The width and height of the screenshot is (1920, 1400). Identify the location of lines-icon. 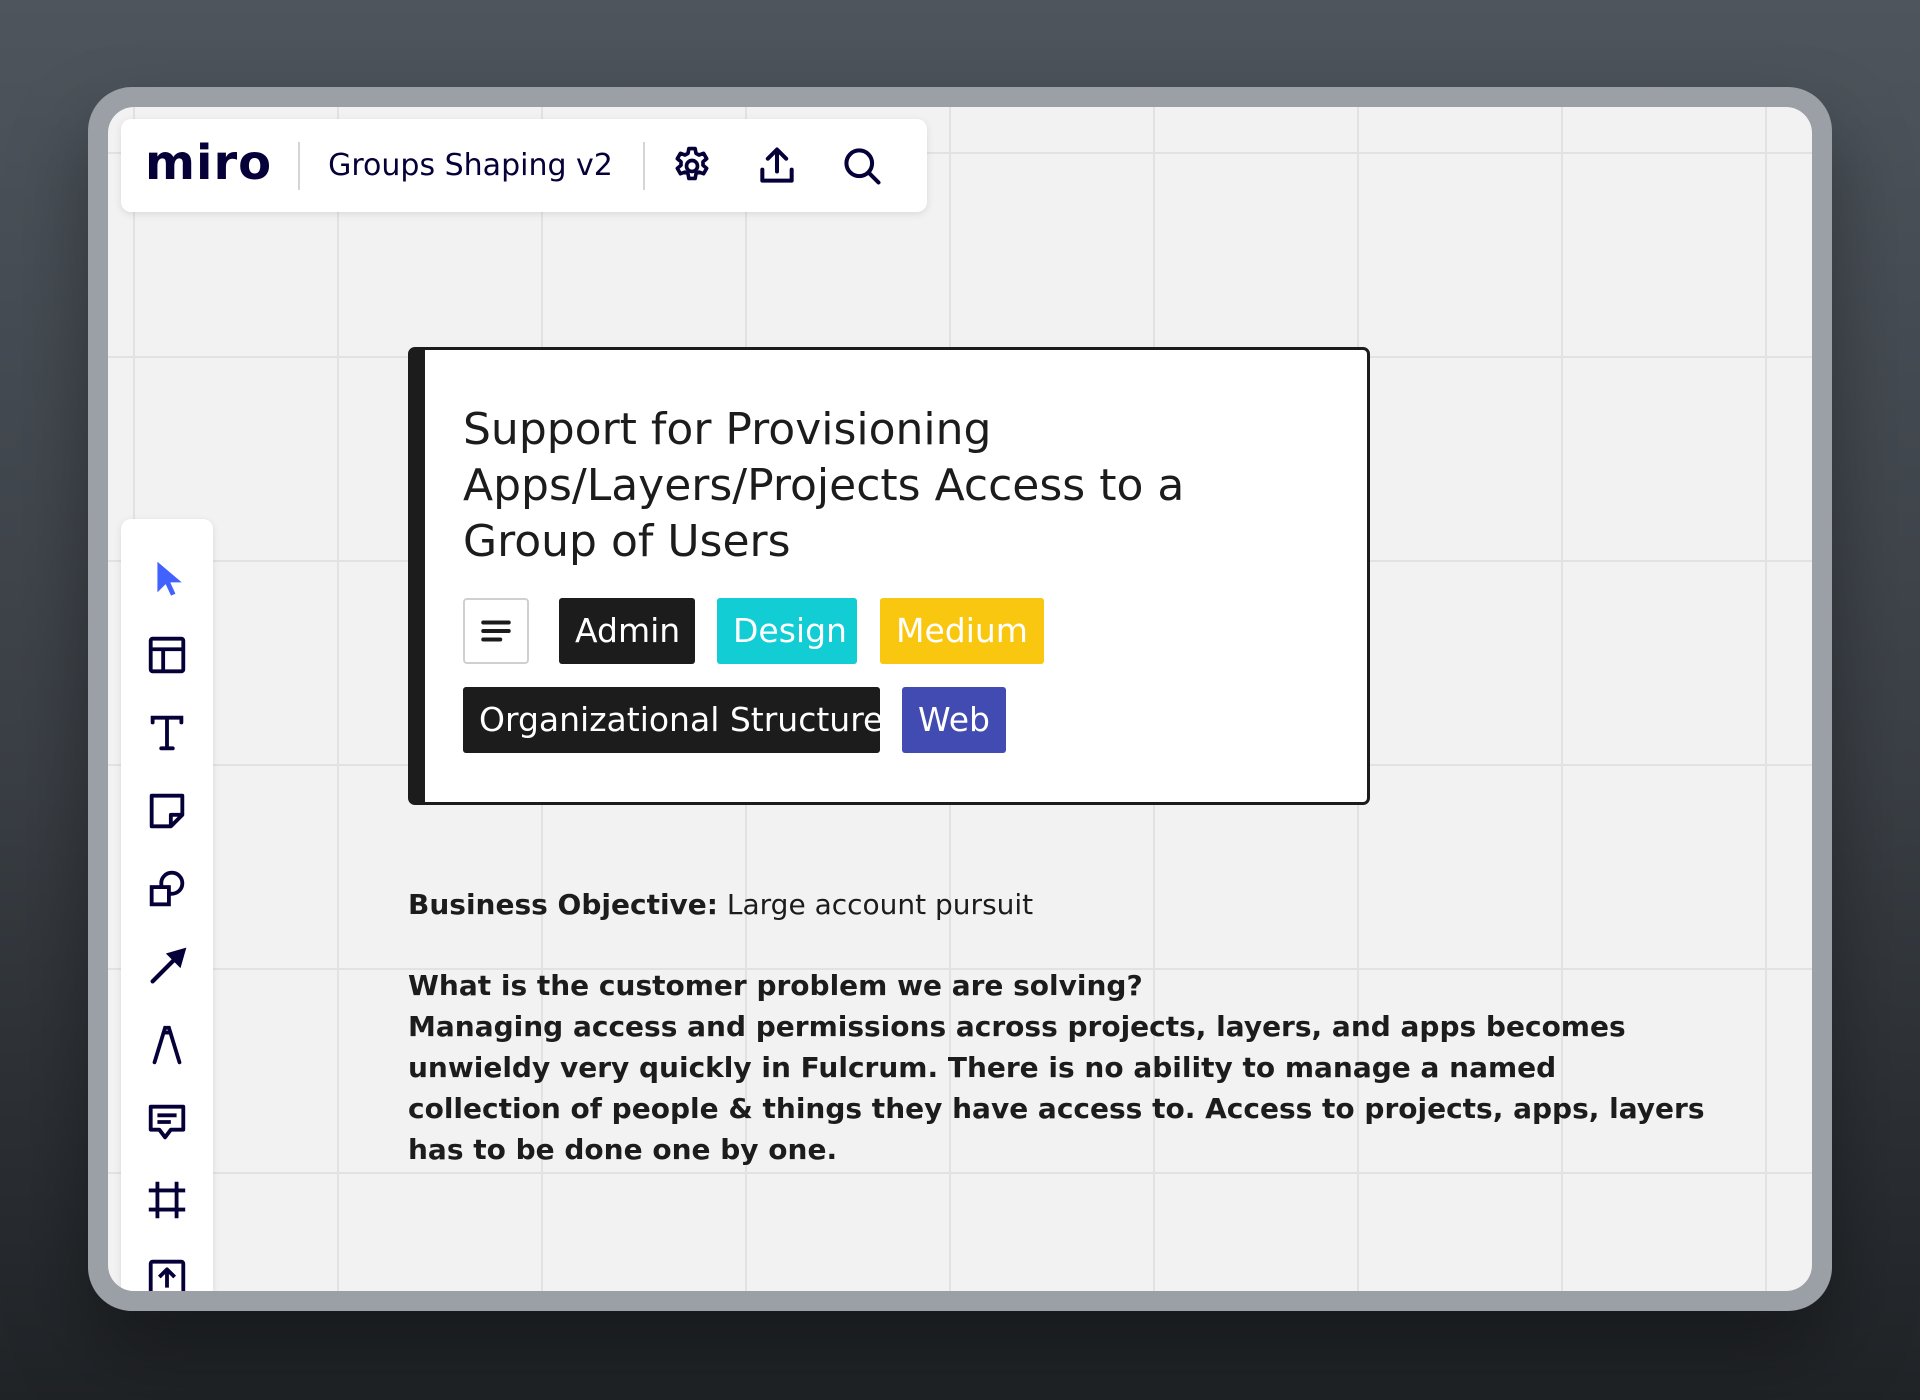
(496, 631).